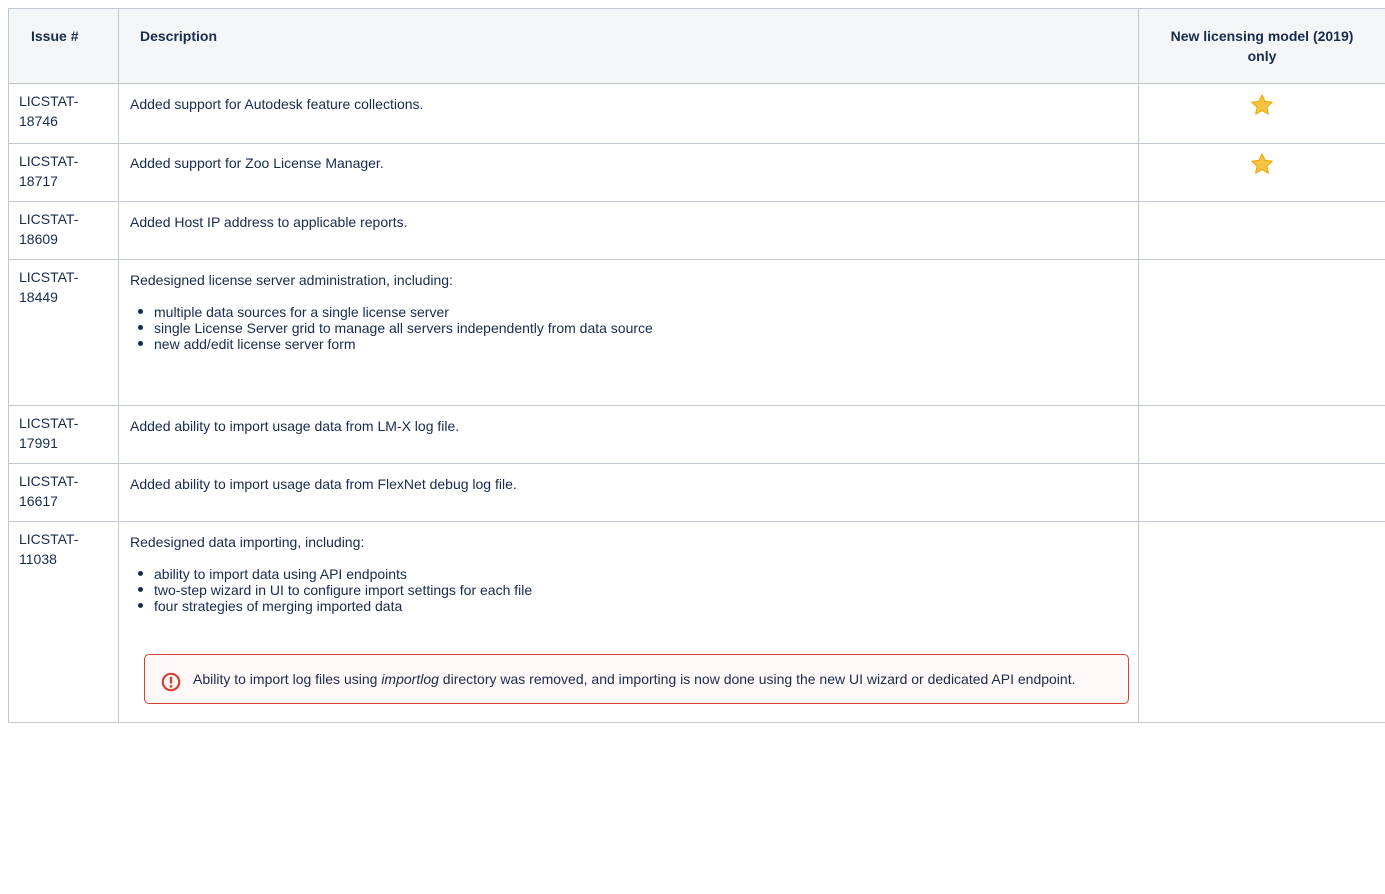  I want to click on issue-cell: LICSTAT-18609, so click(63, 230).